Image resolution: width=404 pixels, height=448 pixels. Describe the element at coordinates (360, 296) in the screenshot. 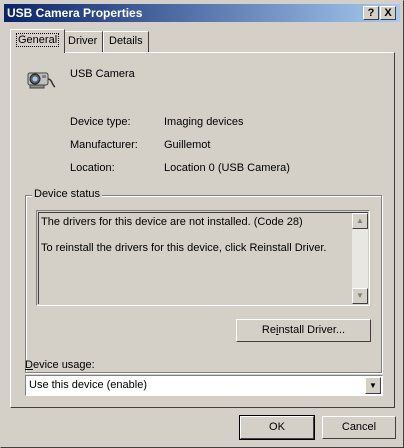

I see `scroll-down-icon: ▼` at that location.